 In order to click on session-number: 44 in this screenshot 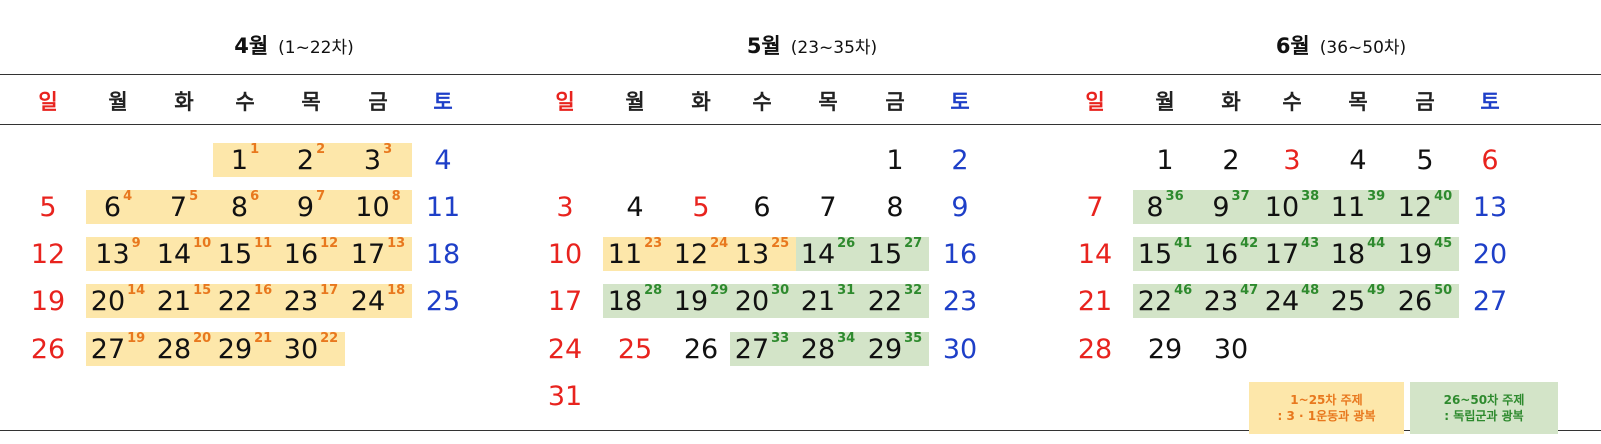, I will do `click(1376, 243)`.